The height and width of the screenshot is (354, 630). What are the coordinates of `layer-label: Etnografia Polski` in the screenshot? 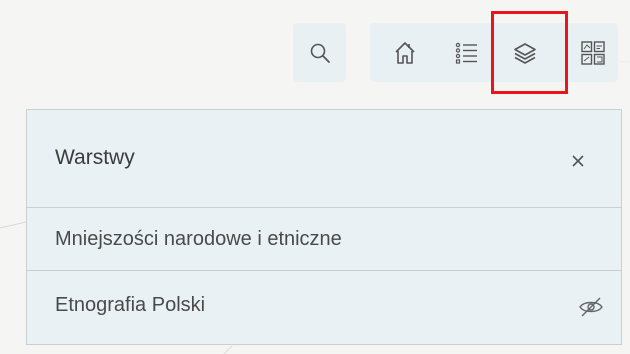 It's located at (130, 305).